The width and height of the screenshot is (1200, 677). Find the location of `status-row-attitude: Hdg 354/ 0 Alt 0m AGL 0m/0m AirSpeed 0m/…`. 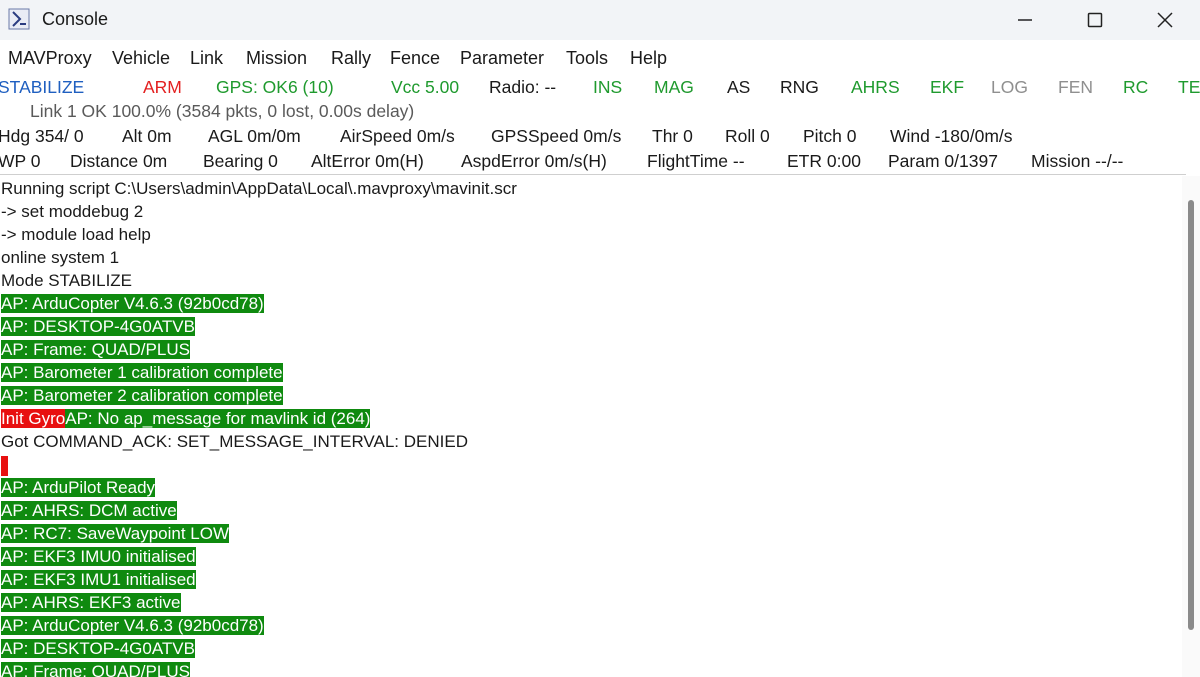

status-row-attitude: Hdg 354/ 0 Alt 0m AGL 0m/0m AirSpeed 0m/… is located at coordinates (600, 138).